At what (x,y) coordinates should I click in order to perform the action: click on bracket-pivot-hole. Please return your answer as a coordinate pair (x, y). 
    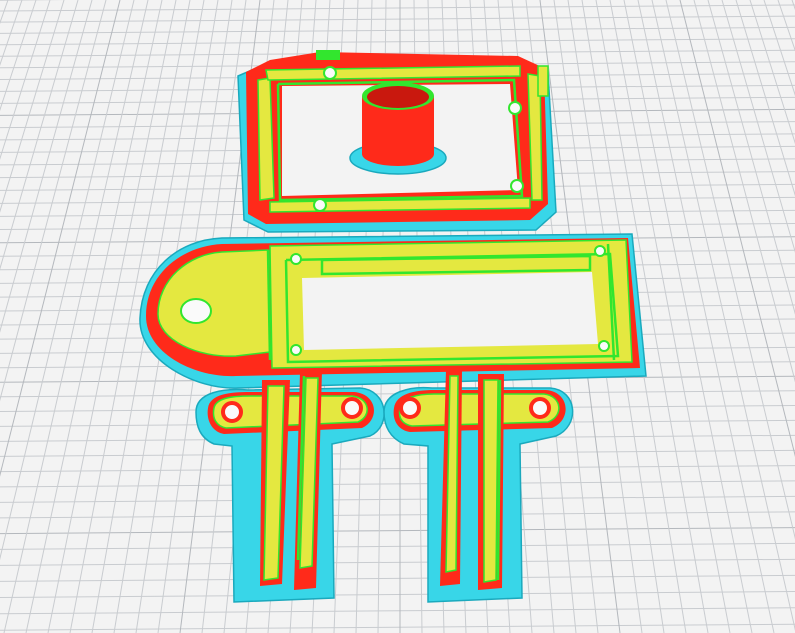
    Looking at the image, I should click on (196, 311).